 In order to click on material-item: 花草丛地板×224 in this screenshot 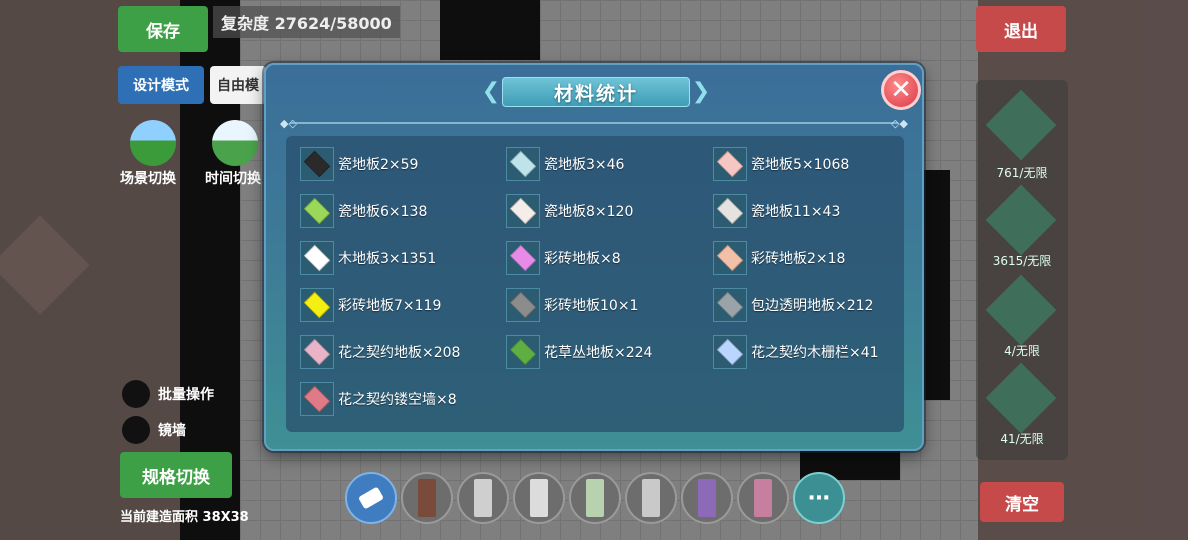, I will do `click(579, 352)`.